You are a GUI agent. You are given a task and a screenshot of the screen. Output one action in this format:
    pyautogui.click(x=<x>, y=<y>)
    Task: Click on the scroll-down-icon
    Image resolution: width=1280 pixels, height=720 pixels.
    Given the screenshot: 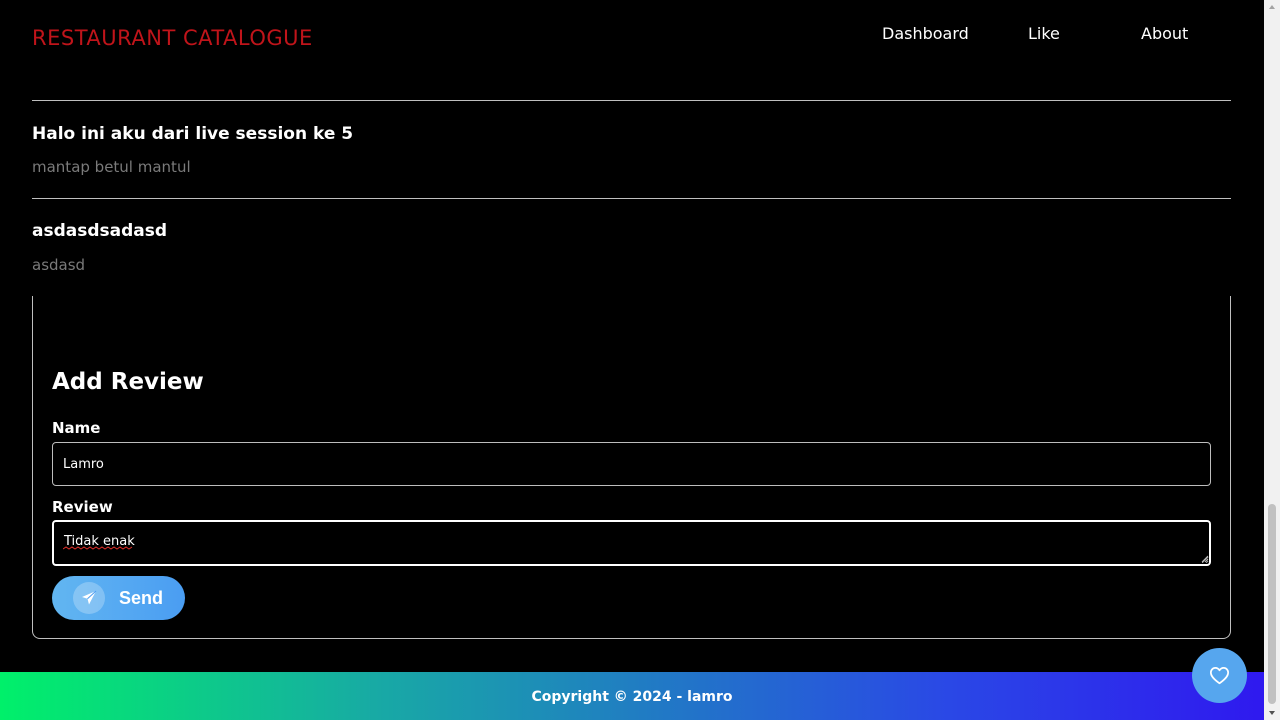 What is the action you would take?
    pyautogui.click(x=1272, y=713)
    